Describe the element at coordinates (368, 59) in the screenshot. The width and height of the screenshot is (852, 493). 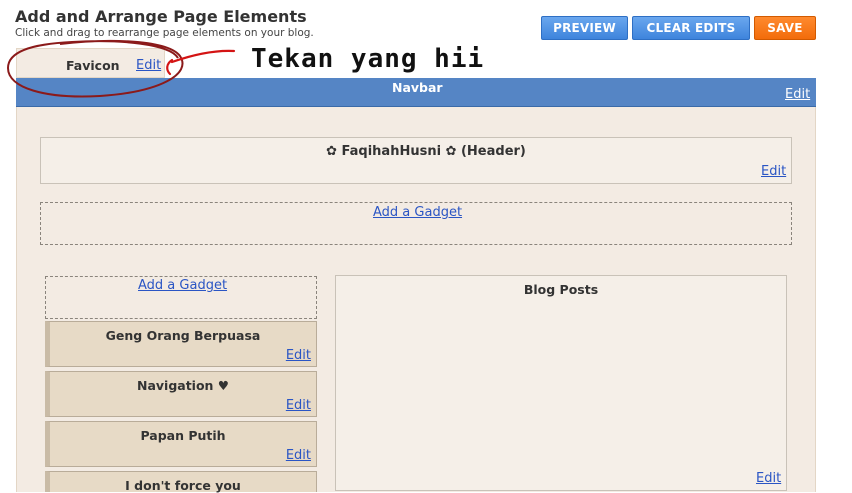
I see `annotation-text: Tekan yang hii` at that location.